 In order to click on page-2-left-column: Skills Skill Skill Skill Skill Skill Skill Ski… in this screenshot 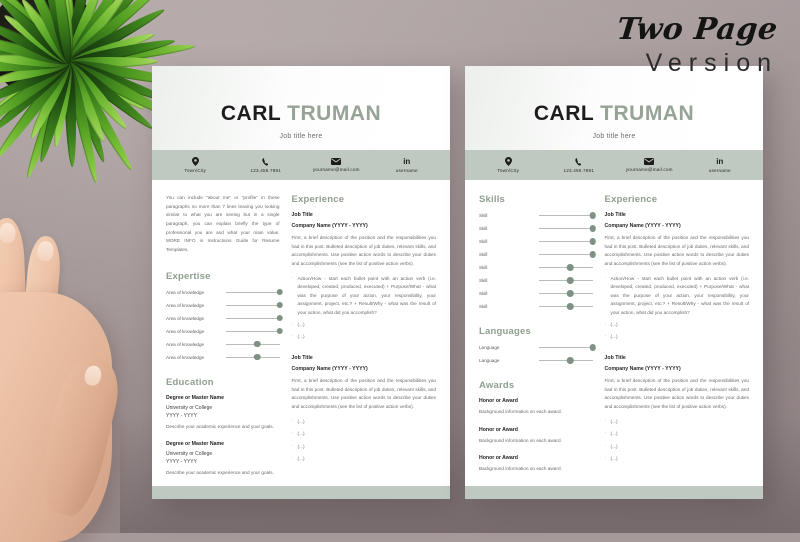, I will do `click(537, 339)`.